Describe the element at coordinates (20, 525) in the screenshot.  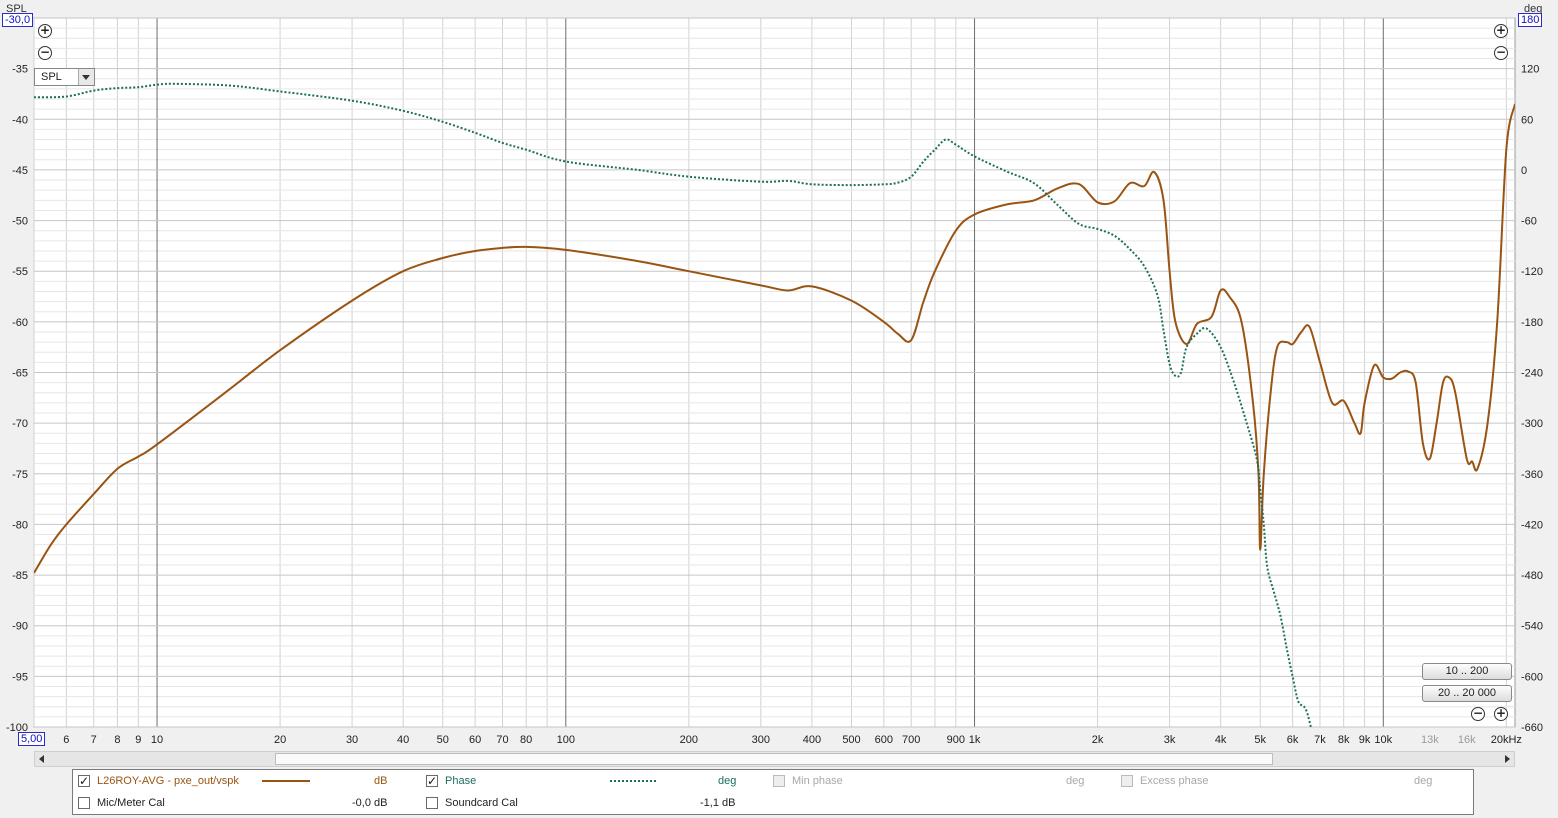
I see `y-tick-label: -80` at that location.